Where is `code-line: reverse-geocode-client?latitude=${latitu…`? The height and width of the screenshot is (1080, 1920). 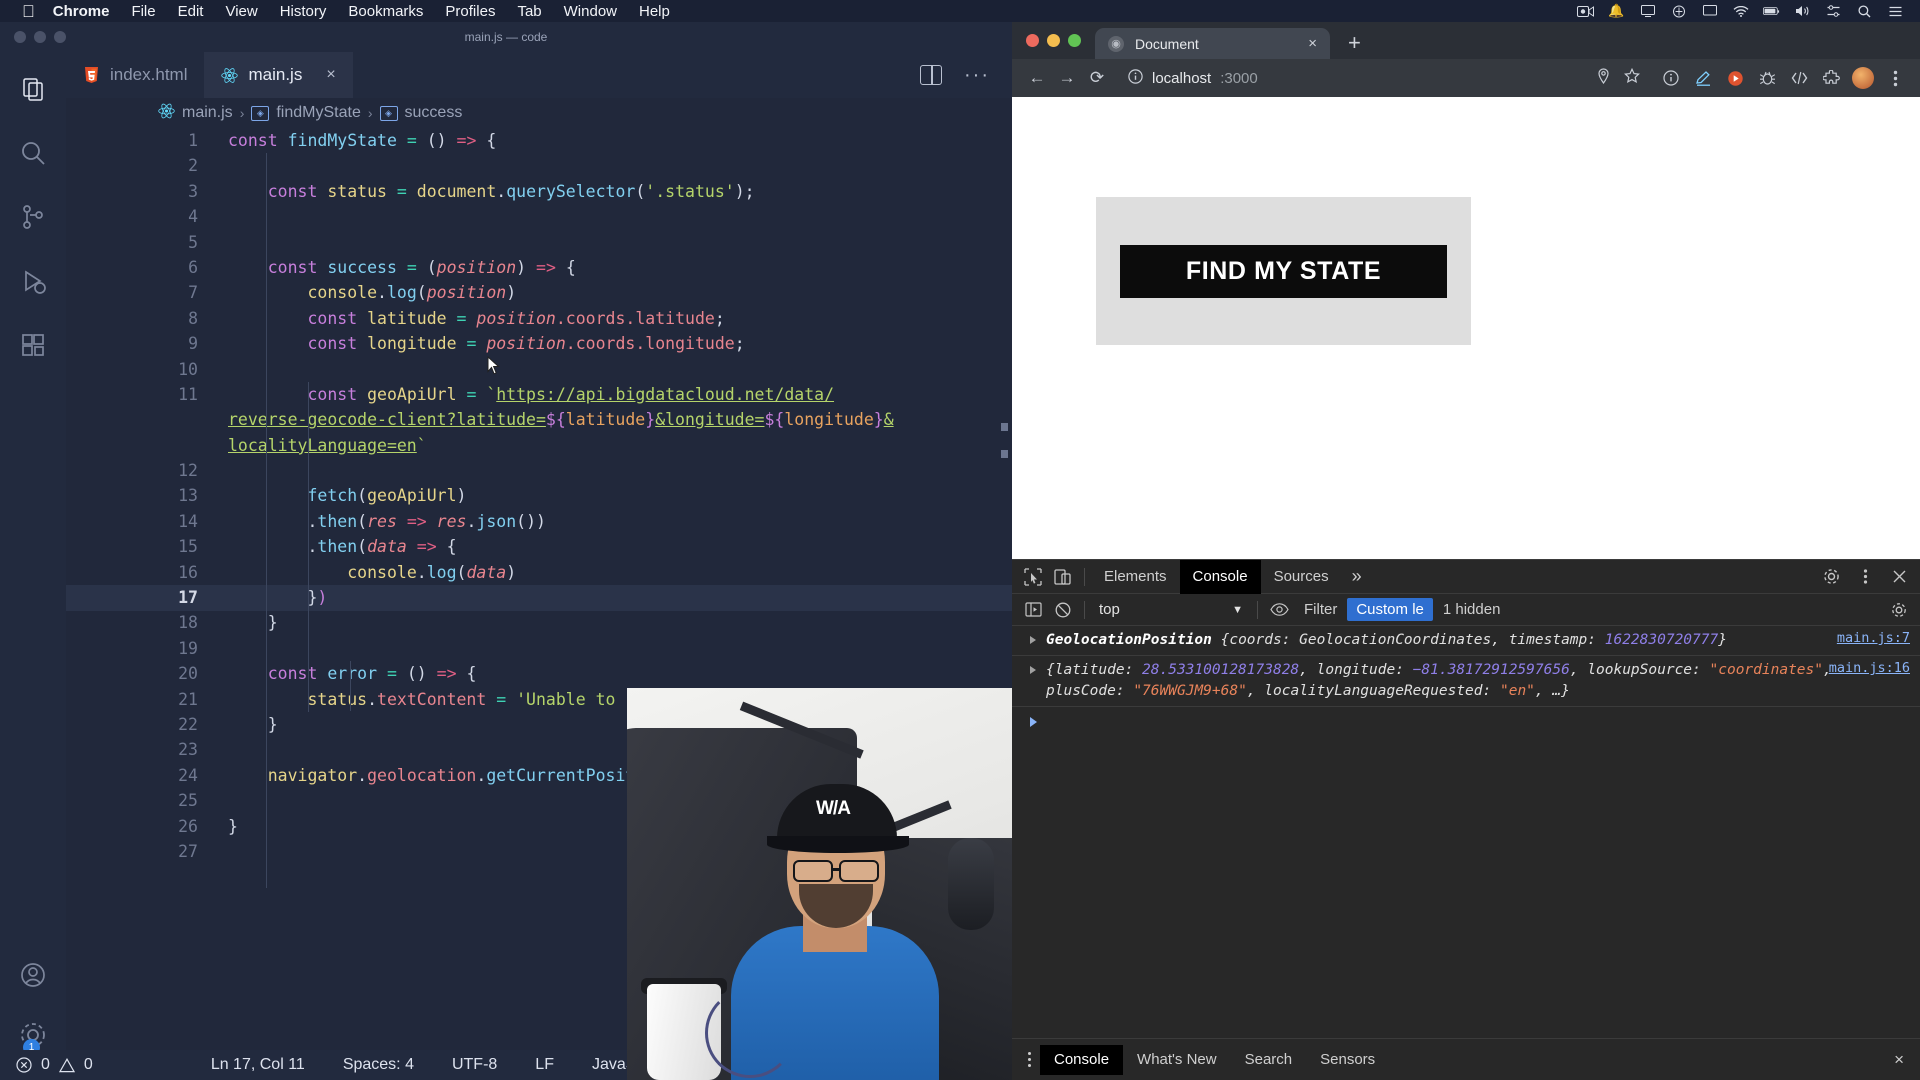
code-line: reverse-geocode-client?latitude=${latitu… is located at coordinates (620, 419).